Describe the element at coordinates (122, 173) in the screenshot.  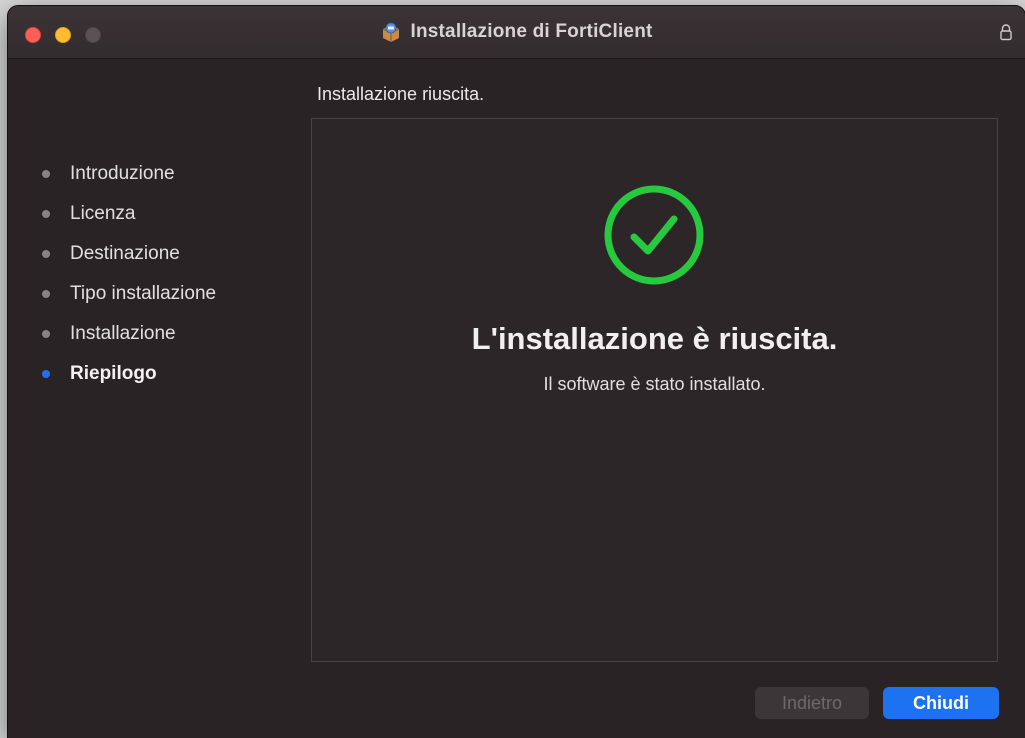
I see `step-label: Introduzione` at that location.